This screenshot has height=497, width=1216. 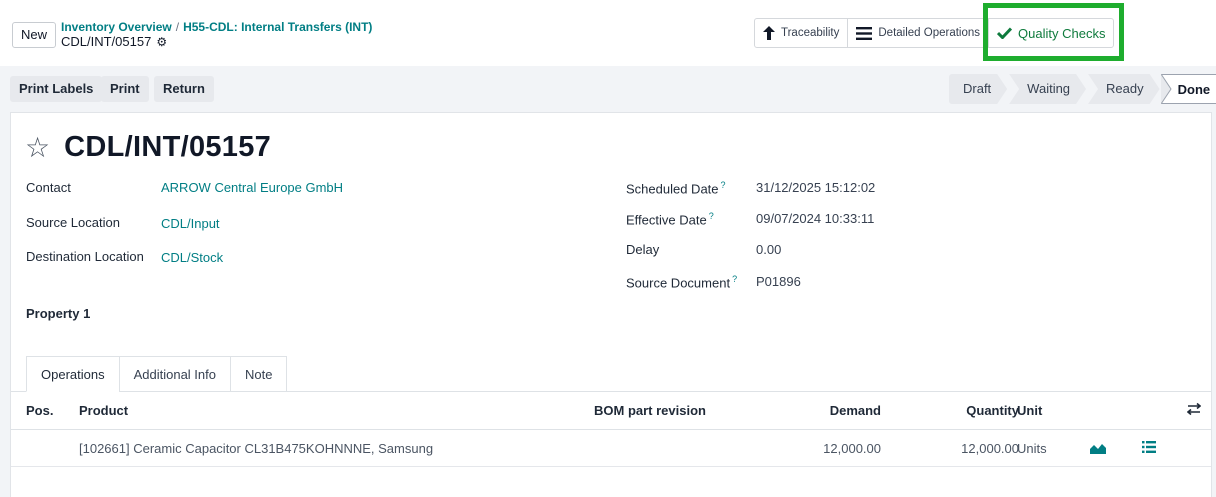 What do you see at coordinates (992, 410) in the screenshot?
I see `column-quantity: Quantity` at bounding box center [992, 410].